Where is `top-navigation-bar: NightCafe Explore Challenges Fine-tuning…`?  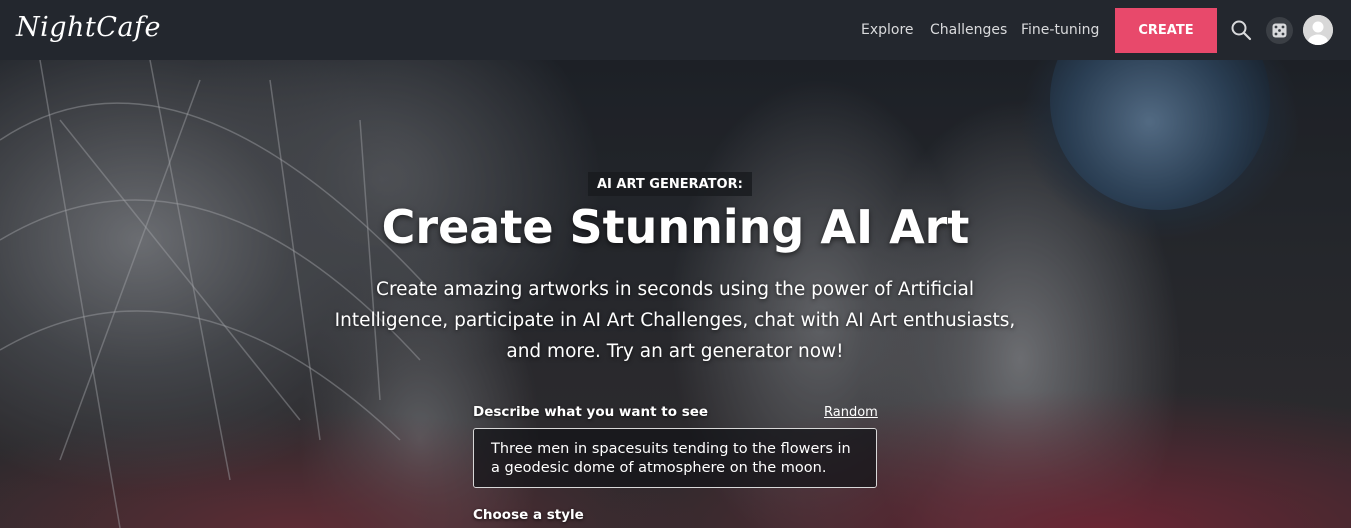 top-navigation-bar: NightCafe Explore Challenges Fine-tuning… is located at coordinates (675, 30).